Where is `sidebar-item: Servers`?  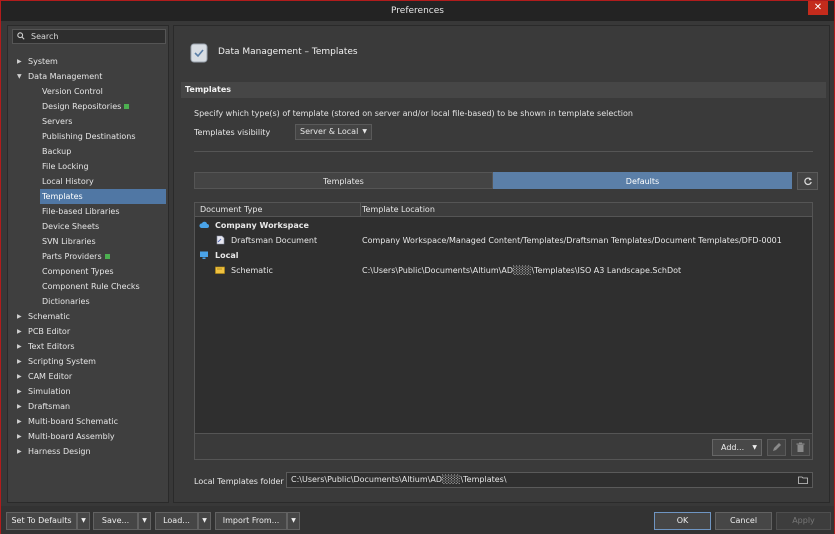
sidebar-item: Servers is located at coordinates (88, 121).